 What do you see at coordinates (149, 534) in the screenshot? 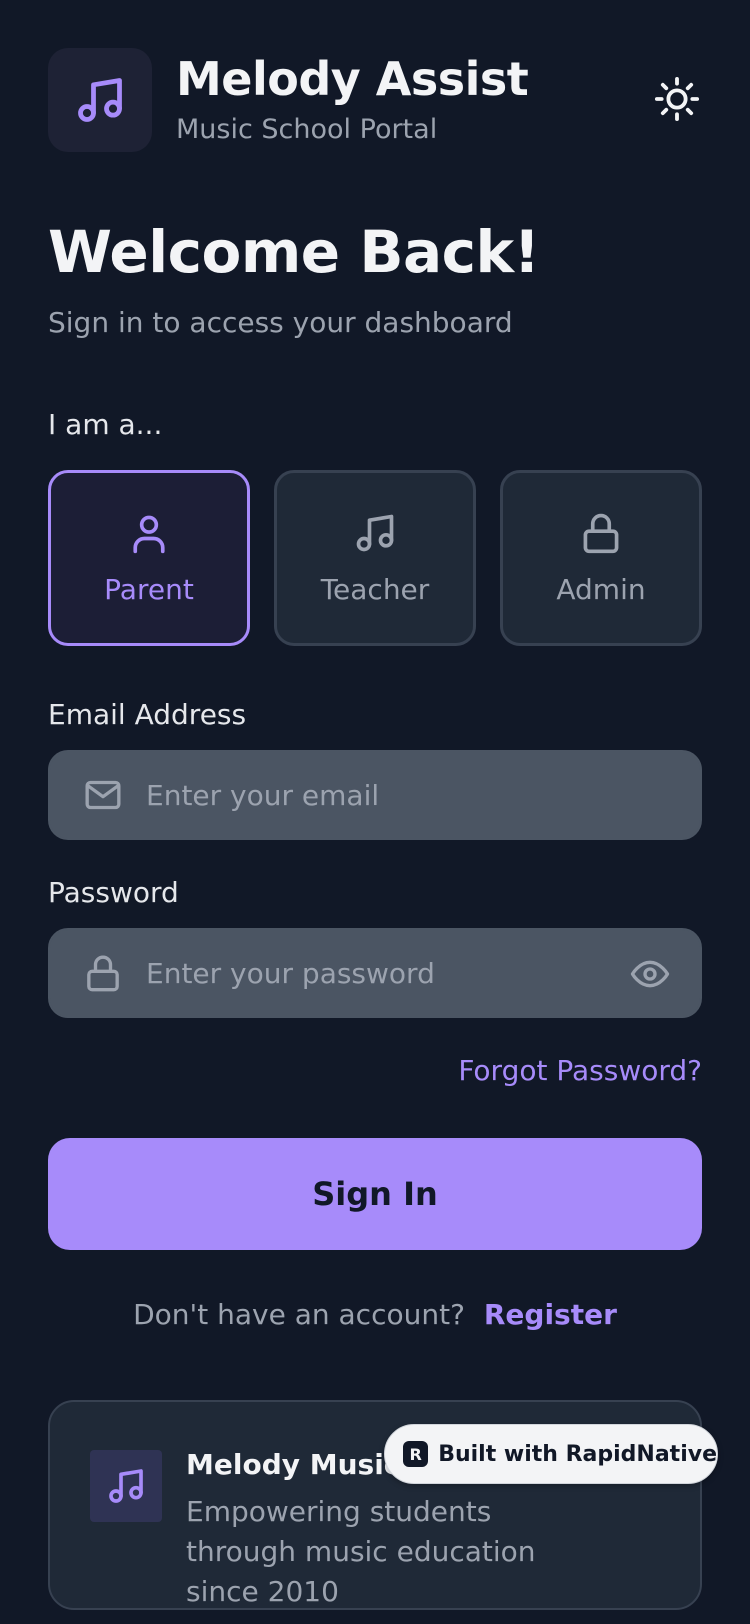
I see `user-icon` at bounding box center [149, 534].